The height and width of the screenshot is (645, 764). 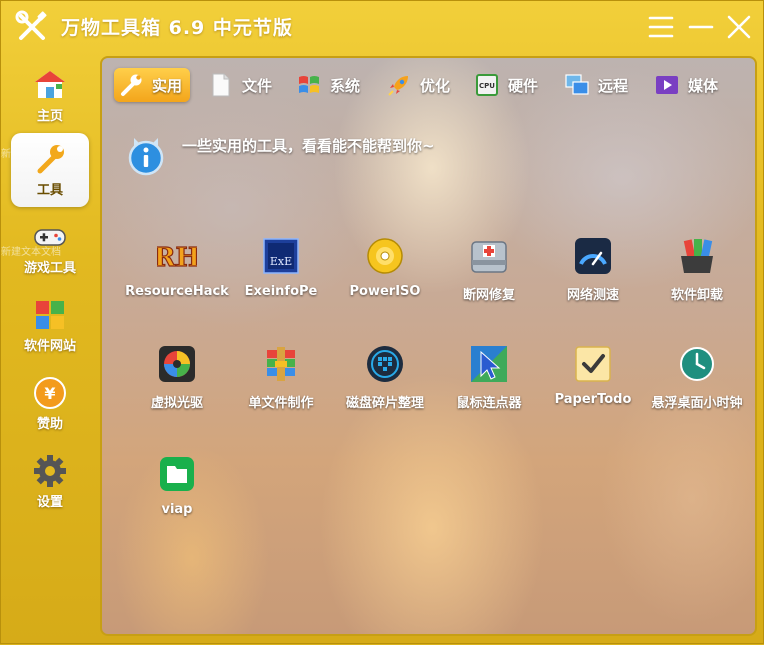 I want to click on tool-speed-test: 网络测速, so click(x=593, y=276).